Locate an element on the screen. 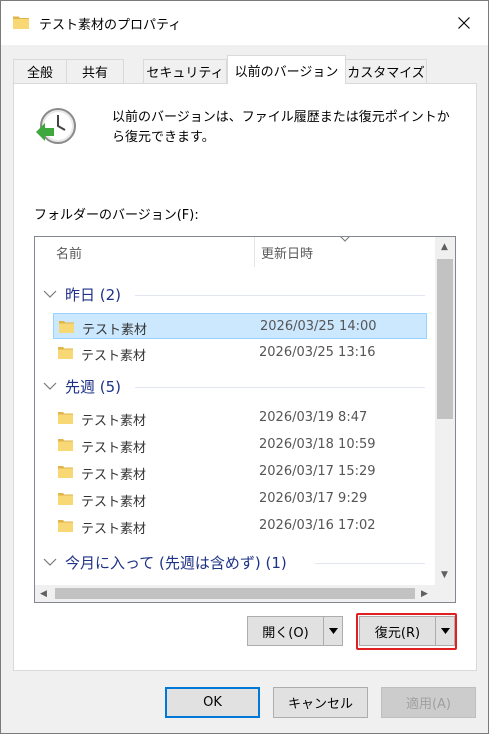 This screenshot has height=734, width=489. version-row: テスト素材 2026/03/17 9:29 is located at coordinates (240, 499).